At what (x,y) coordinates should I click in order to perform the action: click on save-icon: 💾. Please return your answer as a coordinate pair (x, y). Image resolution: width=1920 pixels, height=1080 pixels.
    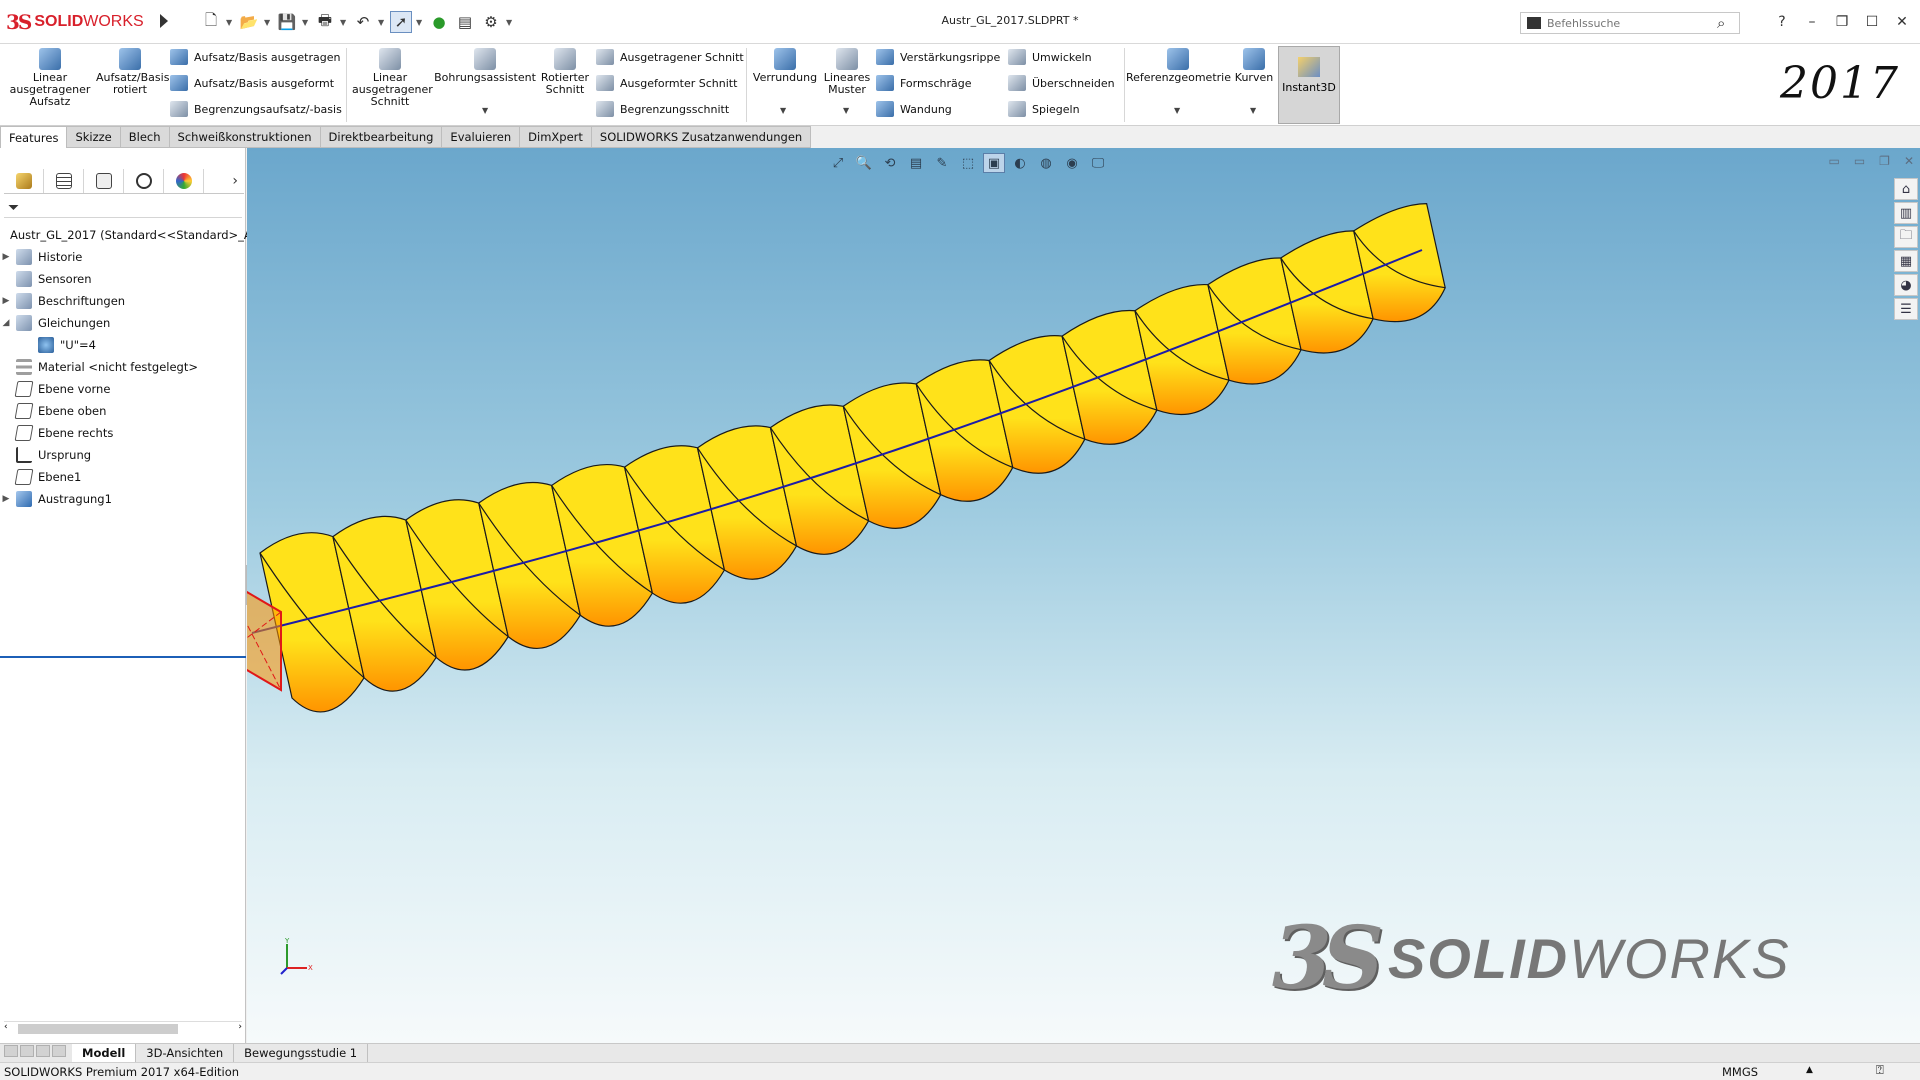
    Looking at the image, I should click on (287, 22).